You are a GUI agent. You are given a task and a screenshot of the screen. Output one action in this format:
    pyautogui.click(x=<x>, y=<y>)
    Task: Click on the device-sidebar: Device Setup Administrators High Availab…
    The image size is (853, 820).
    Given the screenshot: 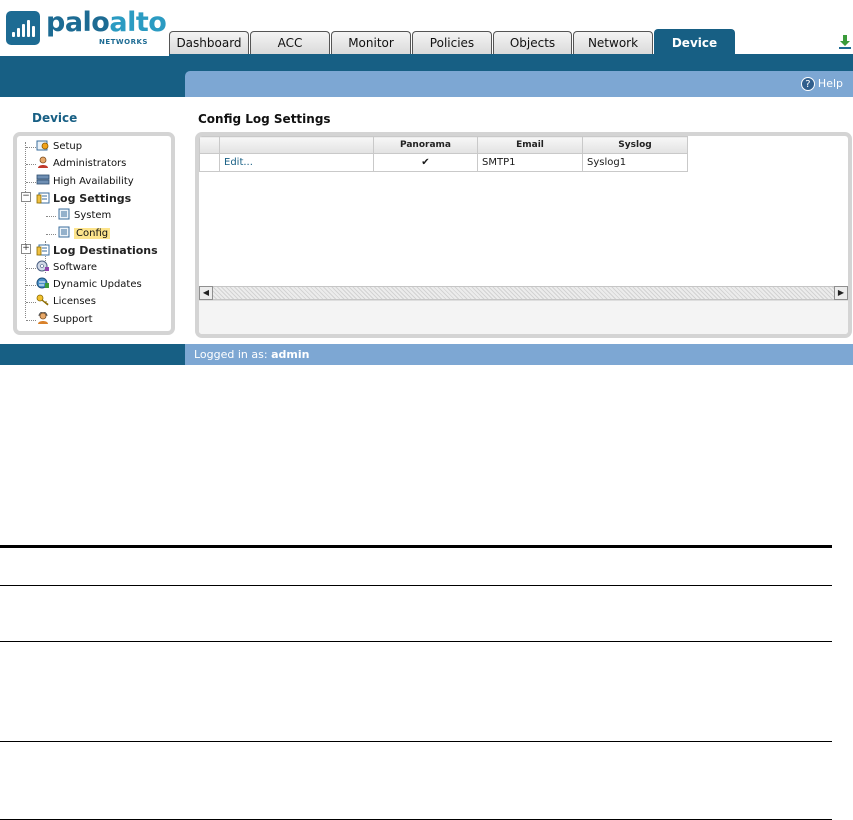 What is the action you would take?
    pyautogui.click(x=92, y=220)
    